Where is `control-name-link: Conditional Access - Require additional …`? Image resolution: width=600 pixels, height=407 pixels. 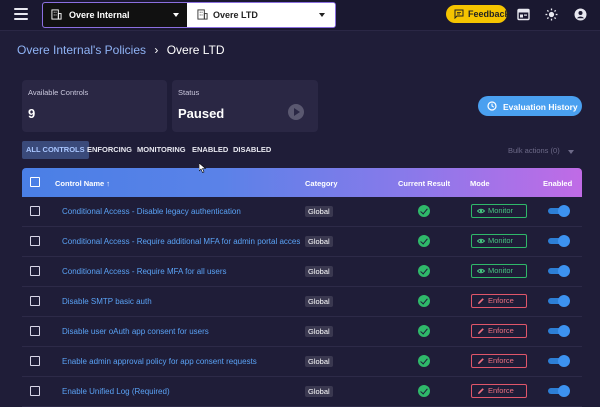
control-name-link: Conditional Access - Require additional … is located at coordinates (181, 241).